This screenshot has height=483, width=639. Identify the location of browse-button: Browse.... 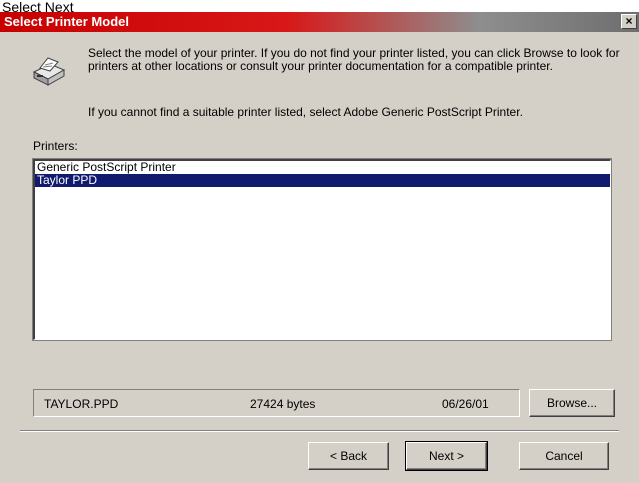
(572, 403).